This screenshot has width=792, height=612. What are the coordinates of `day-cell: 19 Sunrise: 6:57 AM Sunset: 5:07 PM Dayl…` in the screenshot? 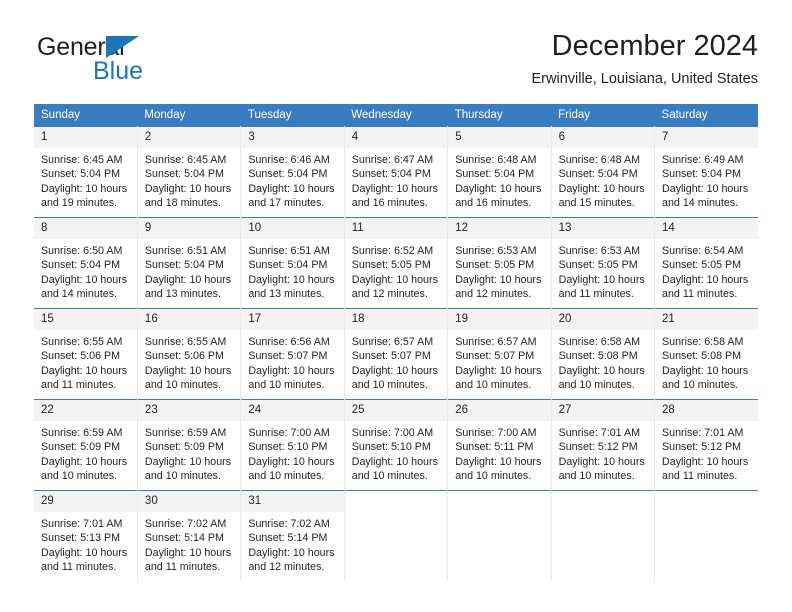 It's located at (499, 354).